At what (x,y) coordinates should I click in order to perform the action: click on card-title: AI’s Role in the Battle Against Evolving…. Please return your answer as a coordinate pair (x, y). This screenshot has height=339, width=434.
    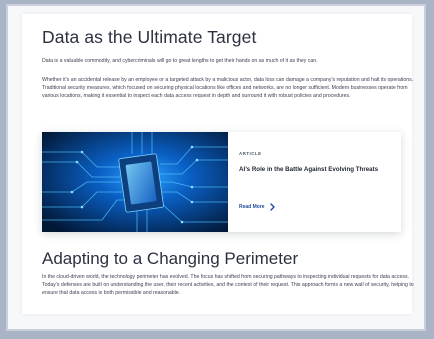
    Looking at the image, I should click on (318, 169).